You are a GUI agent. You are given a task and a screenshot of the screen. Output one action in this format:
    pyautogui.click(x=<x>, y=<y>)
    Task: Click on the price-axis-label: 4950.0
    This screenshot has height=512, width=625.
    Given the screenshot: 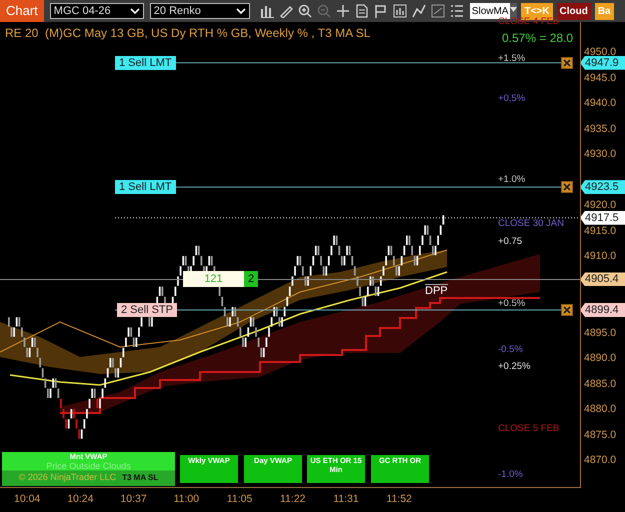 What is the action you would take?
    pyautogui.click(x=600, y=52)
    